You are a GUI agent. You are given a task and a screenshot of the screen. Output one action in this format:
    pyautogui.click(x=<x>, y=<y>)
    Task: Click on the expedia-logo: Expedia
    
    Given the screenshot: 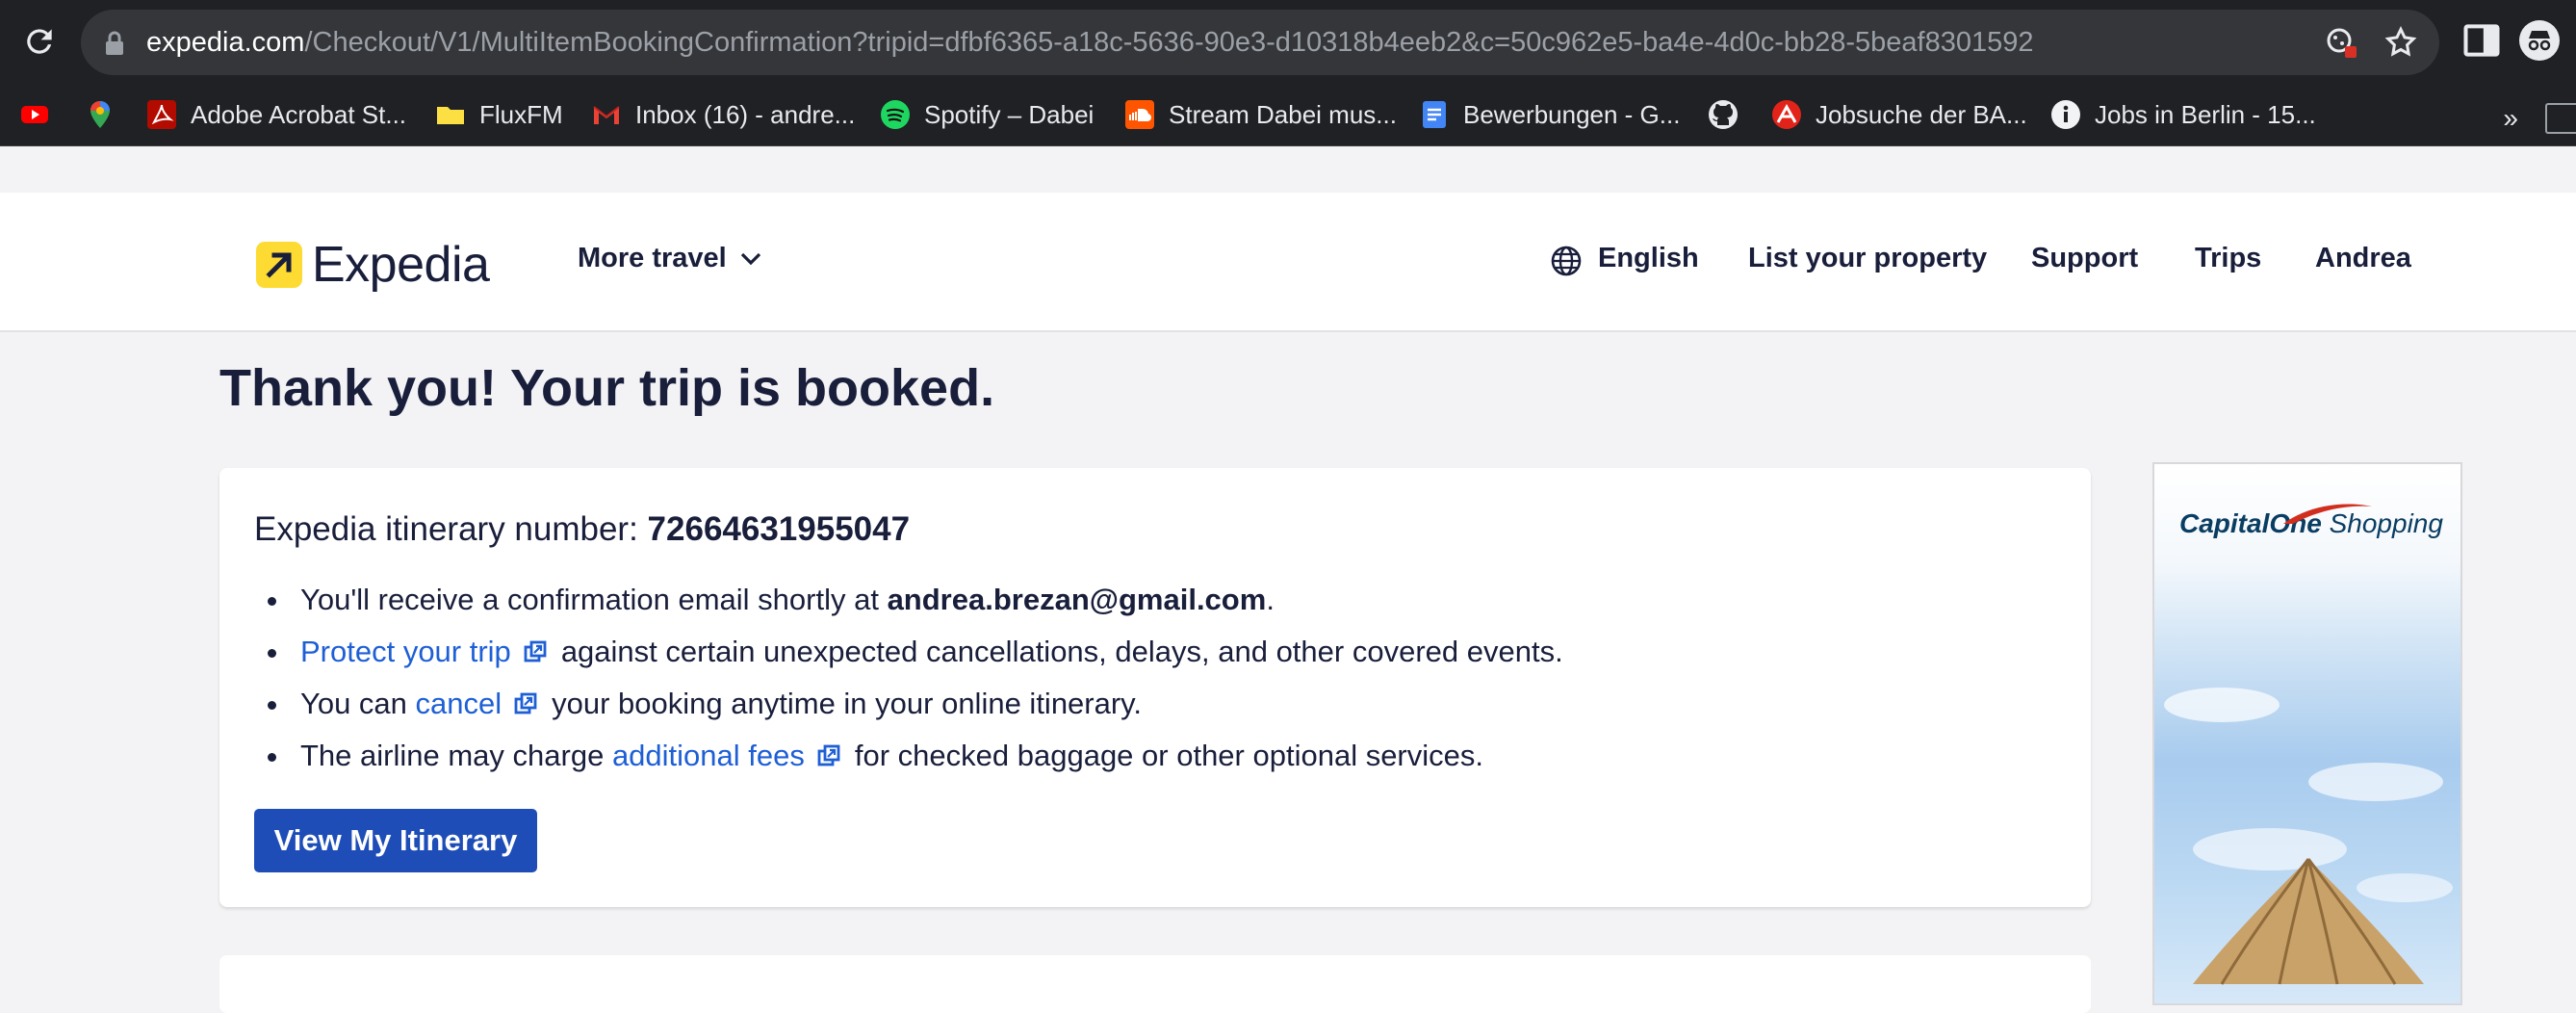 What is the action you would take?
    pyautogui.click(x=373, y=265)
    